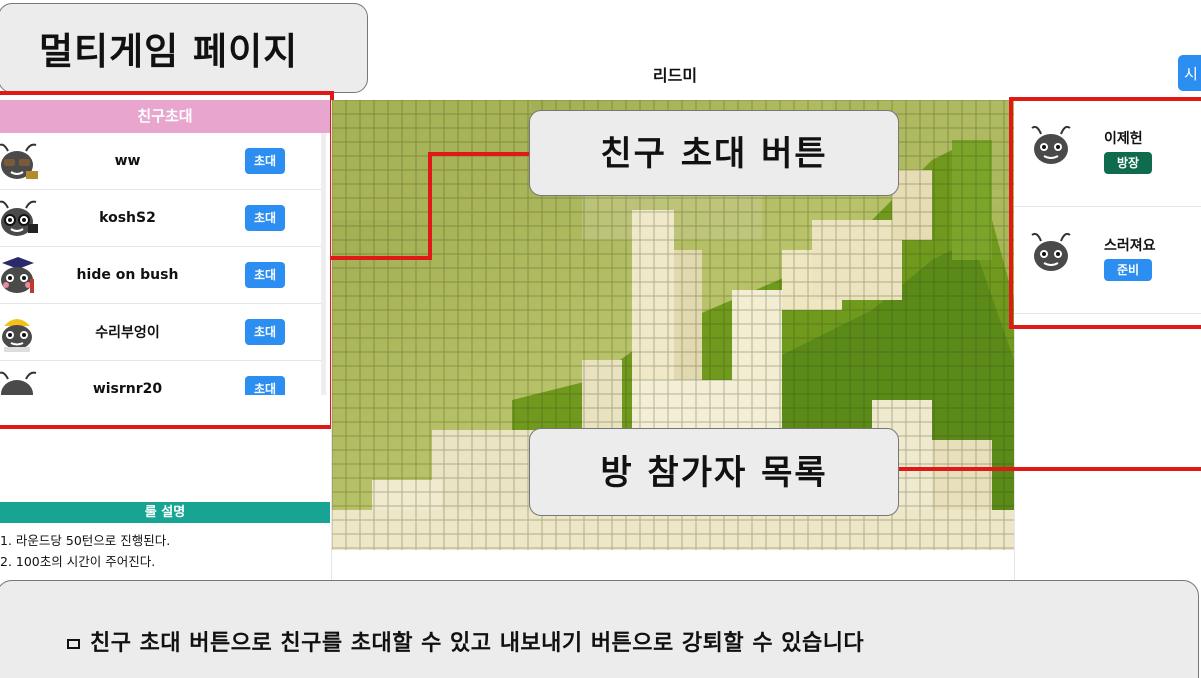 This screenshot has height=678, width=1201. What do you see at coordinates (165, 512) in the screenshot?
I see `rules-header: 룰 설명` at bounding box center [165, 512].